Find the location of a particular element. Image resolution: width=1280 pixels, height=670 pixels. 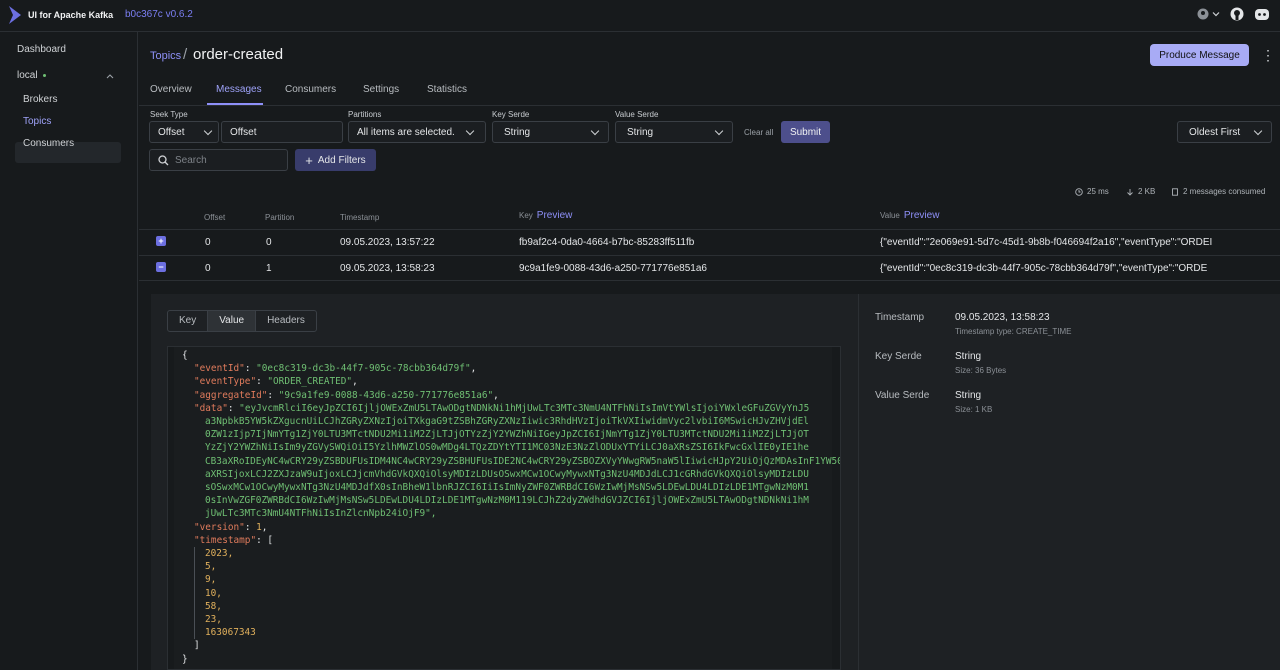

seek-type-select: Offset is located at coordinates (184, 132).